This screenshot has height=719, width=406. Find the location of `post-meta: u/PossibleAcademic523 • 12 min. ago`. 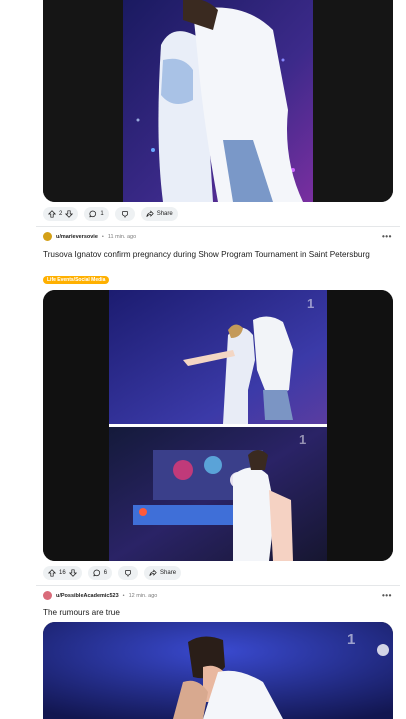

post-meta: u/PossibleAcademic523 • 12 min. ago is located at coordinates (100, 595).